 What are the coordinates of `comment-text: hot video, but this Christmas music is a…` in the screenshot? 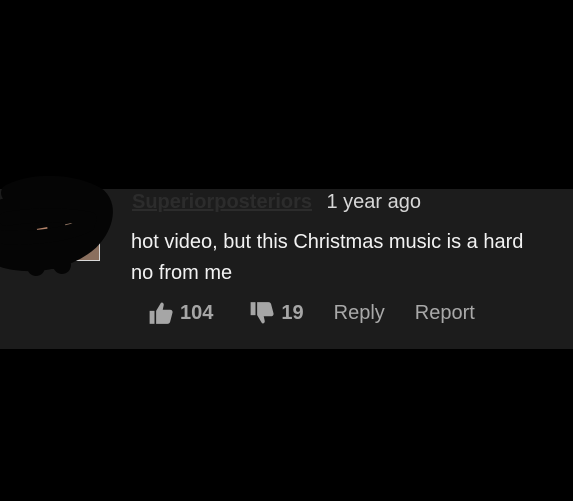 It's located at (327, 257).